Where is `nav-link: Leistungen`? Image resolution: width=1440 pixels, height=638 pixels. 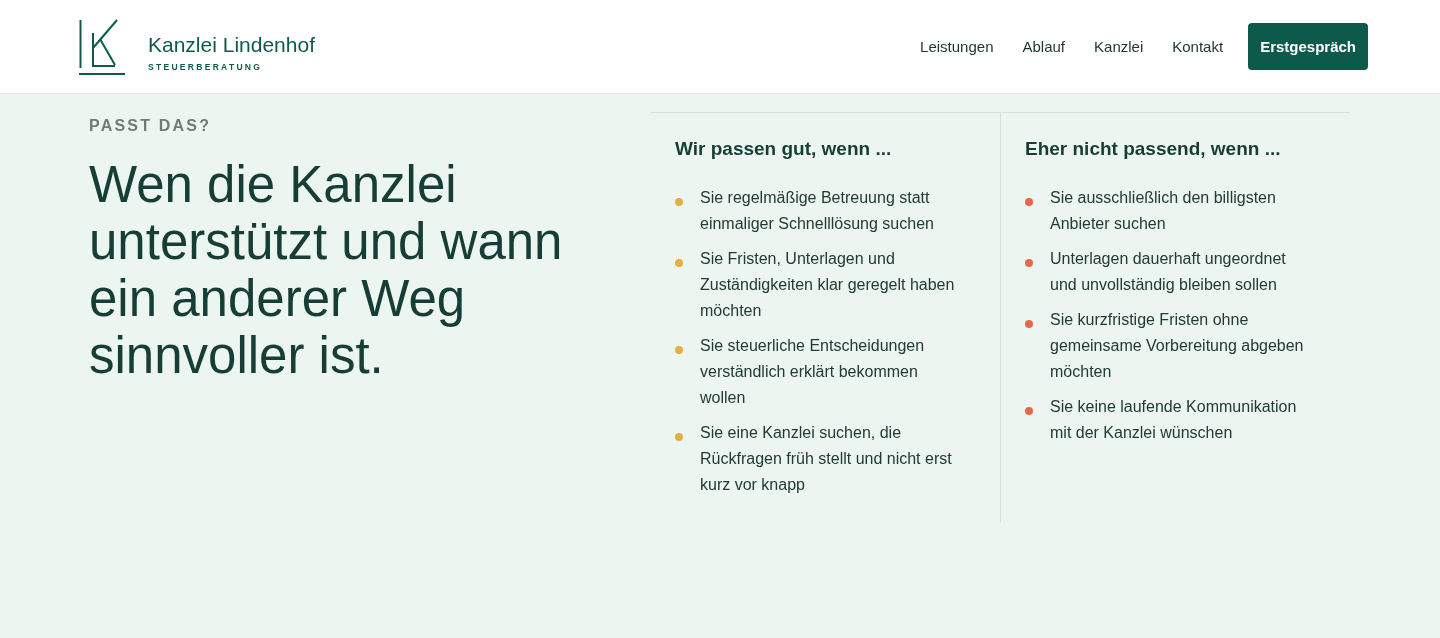
nav-link: Leistungen is located at coordinates (957, 46).